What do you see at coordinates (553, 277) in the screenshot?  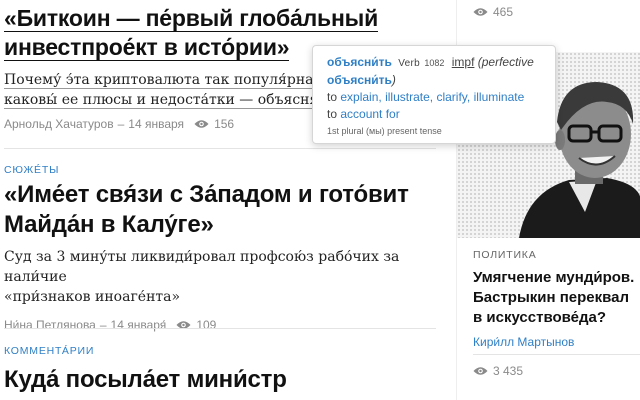 I see `title-line: Умягчение мунди́ров.` at bounding box center [553, 277].